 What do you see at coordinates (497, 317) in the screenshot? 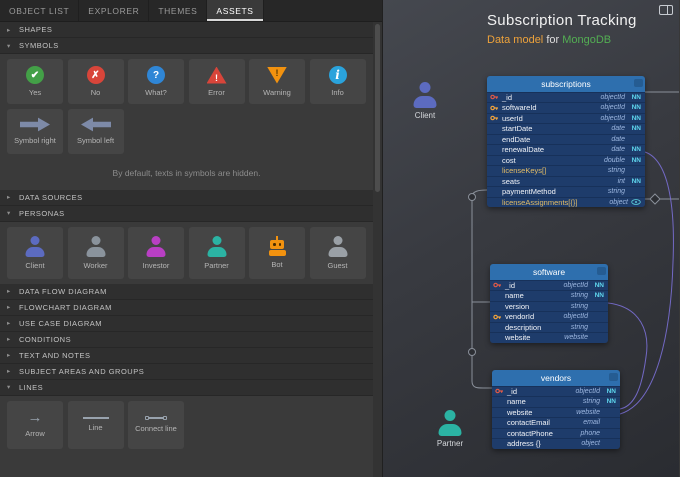
I see `foreign-key-icon` at bounding box center [497, 317].